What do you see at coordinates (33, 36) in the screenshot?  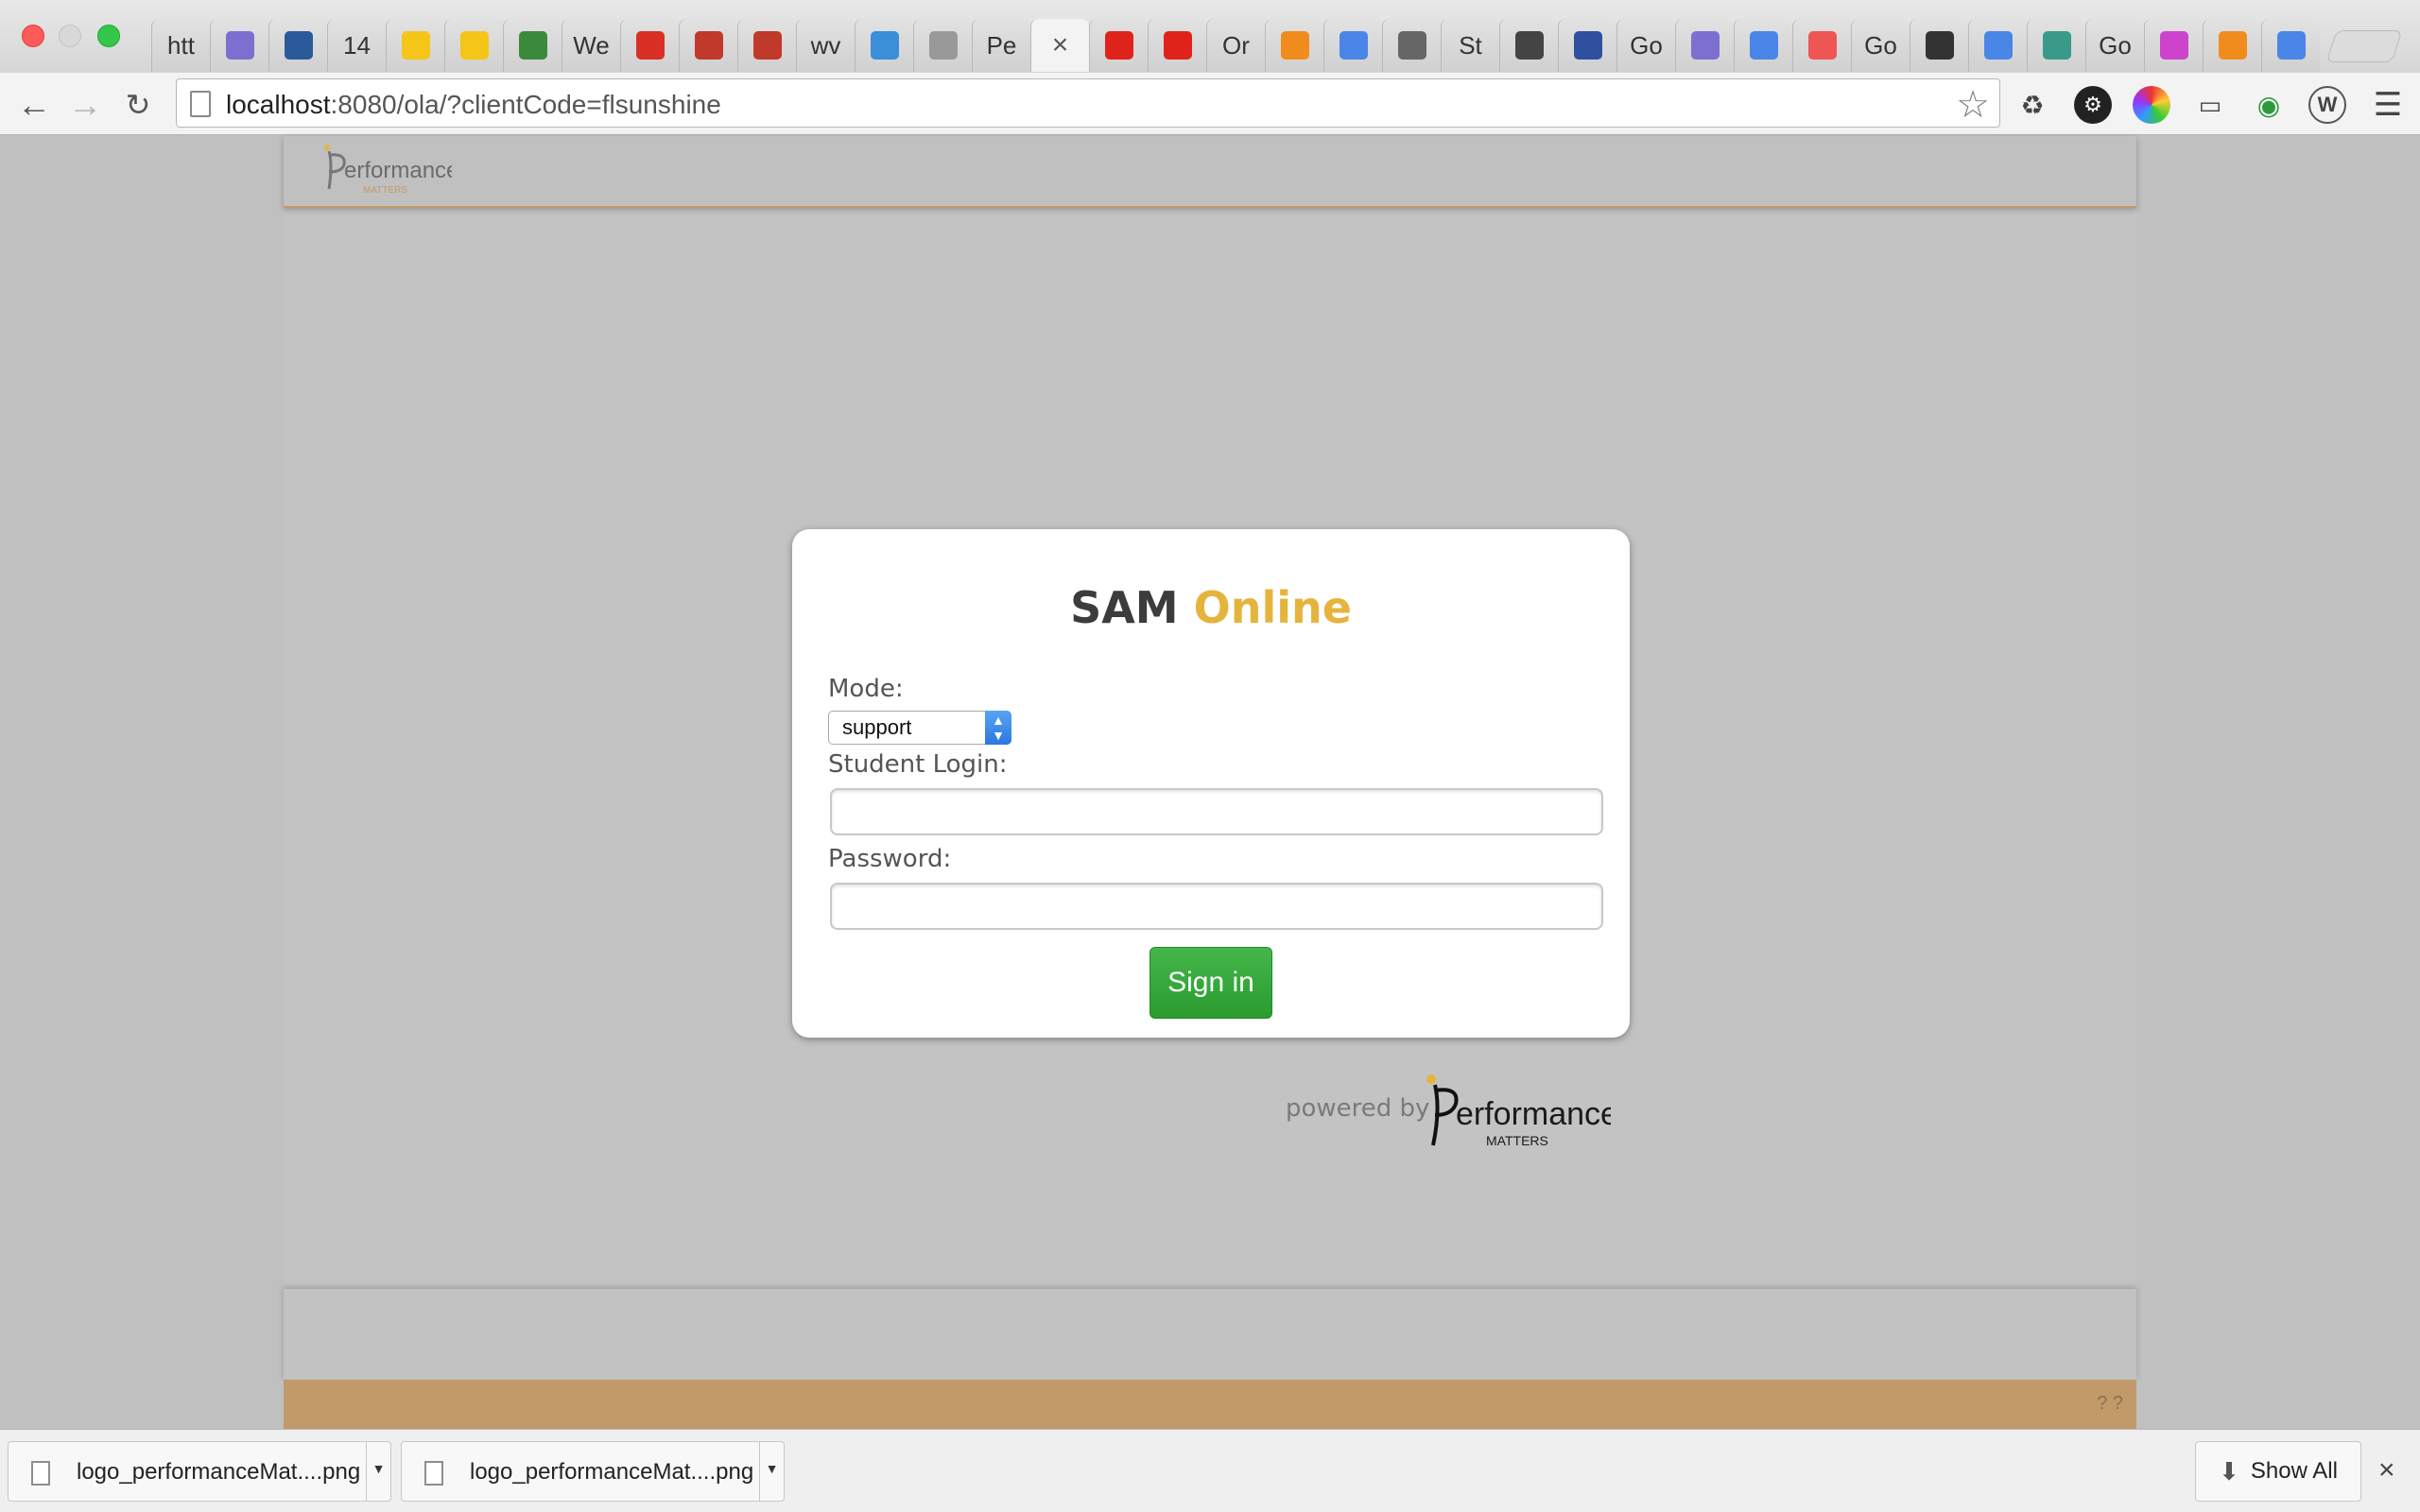 I see `window-close-button` at bounding box center [33, 36].